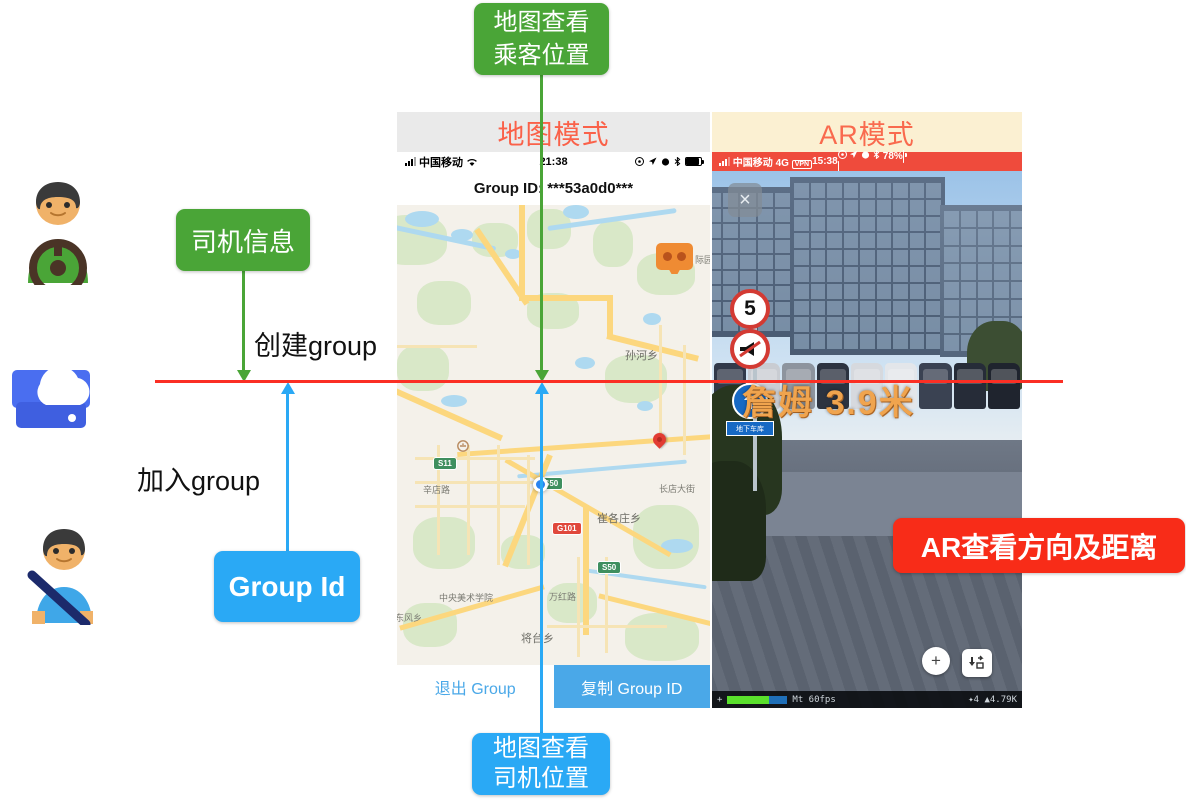 The width and height of the screenshot is (1186, 805). I want to click on devbar-stats-label: ✦4 ▲4.79K, so click(992, 699).